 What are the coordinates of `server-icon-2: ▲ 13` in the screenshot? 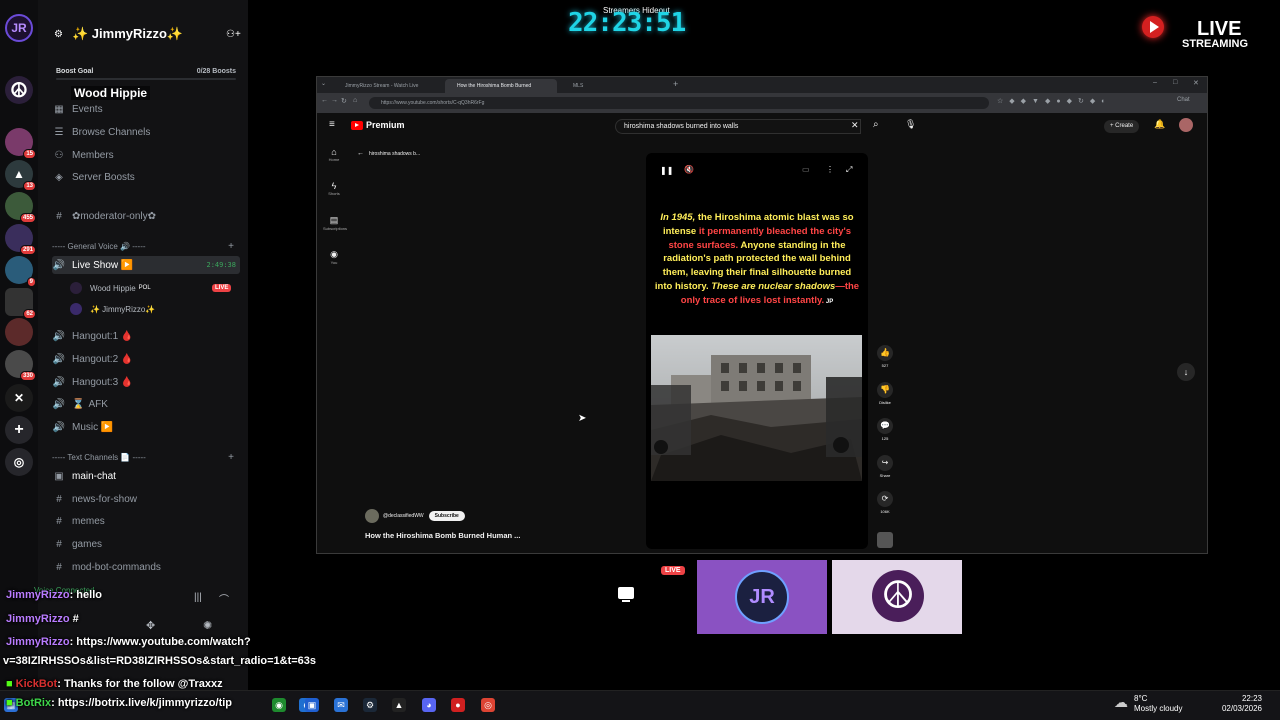 It's located at (20, 175).